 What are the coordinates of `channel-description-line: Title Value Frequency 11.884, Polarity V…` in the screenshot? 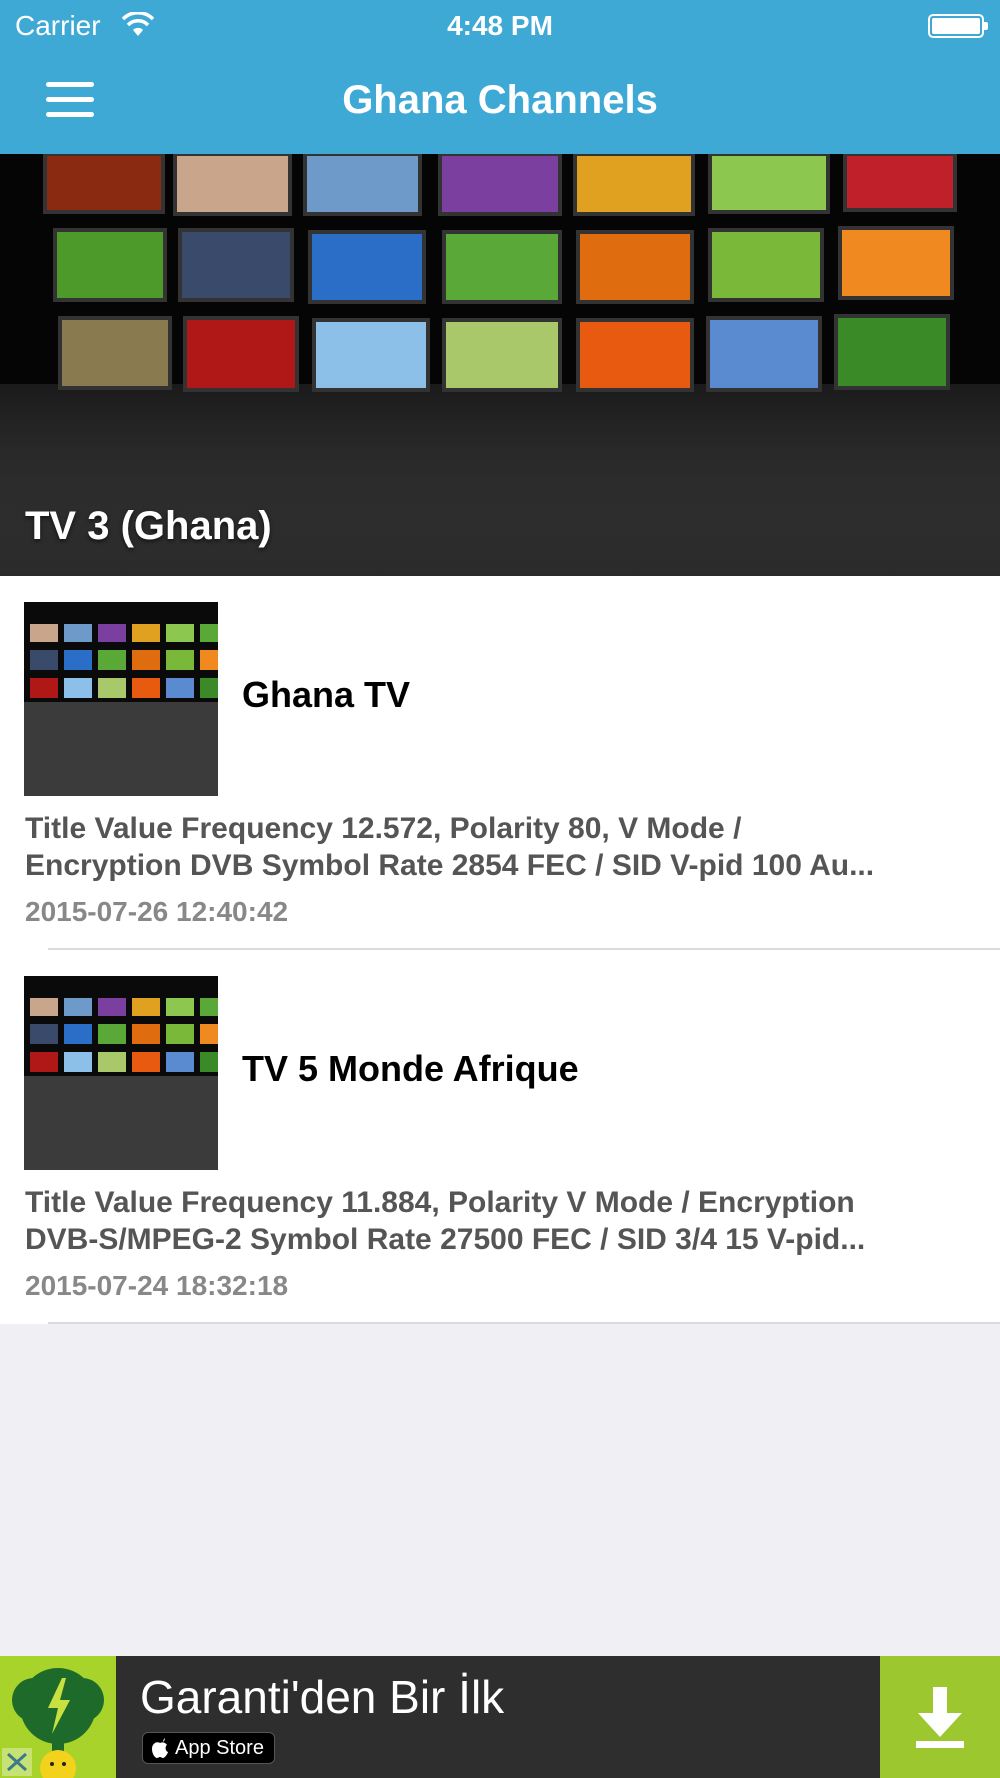 It's located at (440, 1202).